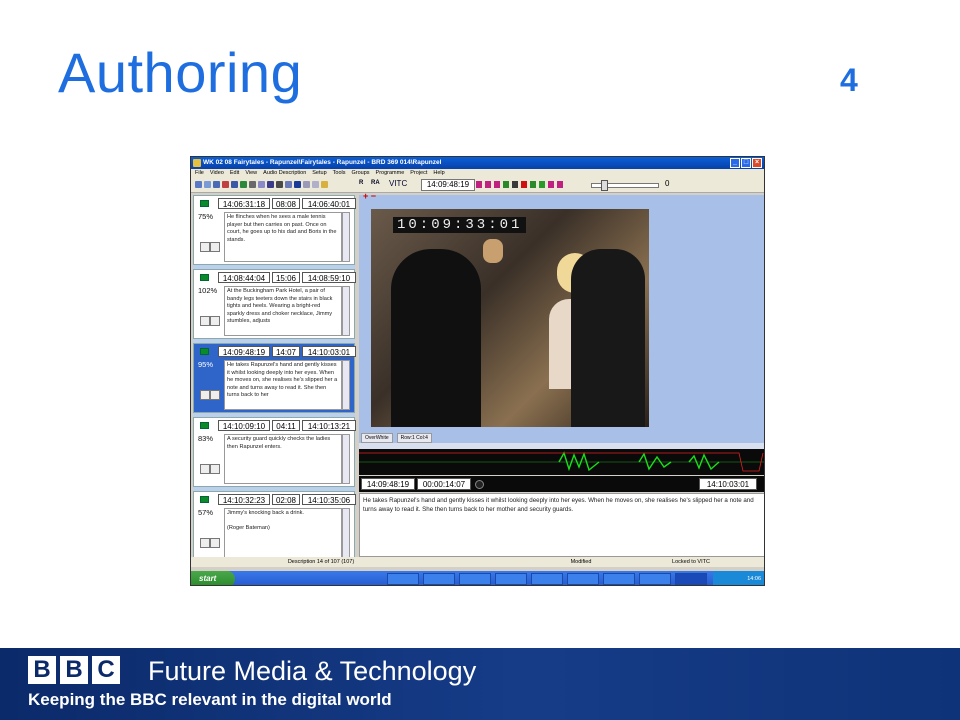 This screenshot has height=720, width=960. What do you see at coordinates (207, 184) in the screenshot?
I see `open-icon` at bounding box center [207, 184].